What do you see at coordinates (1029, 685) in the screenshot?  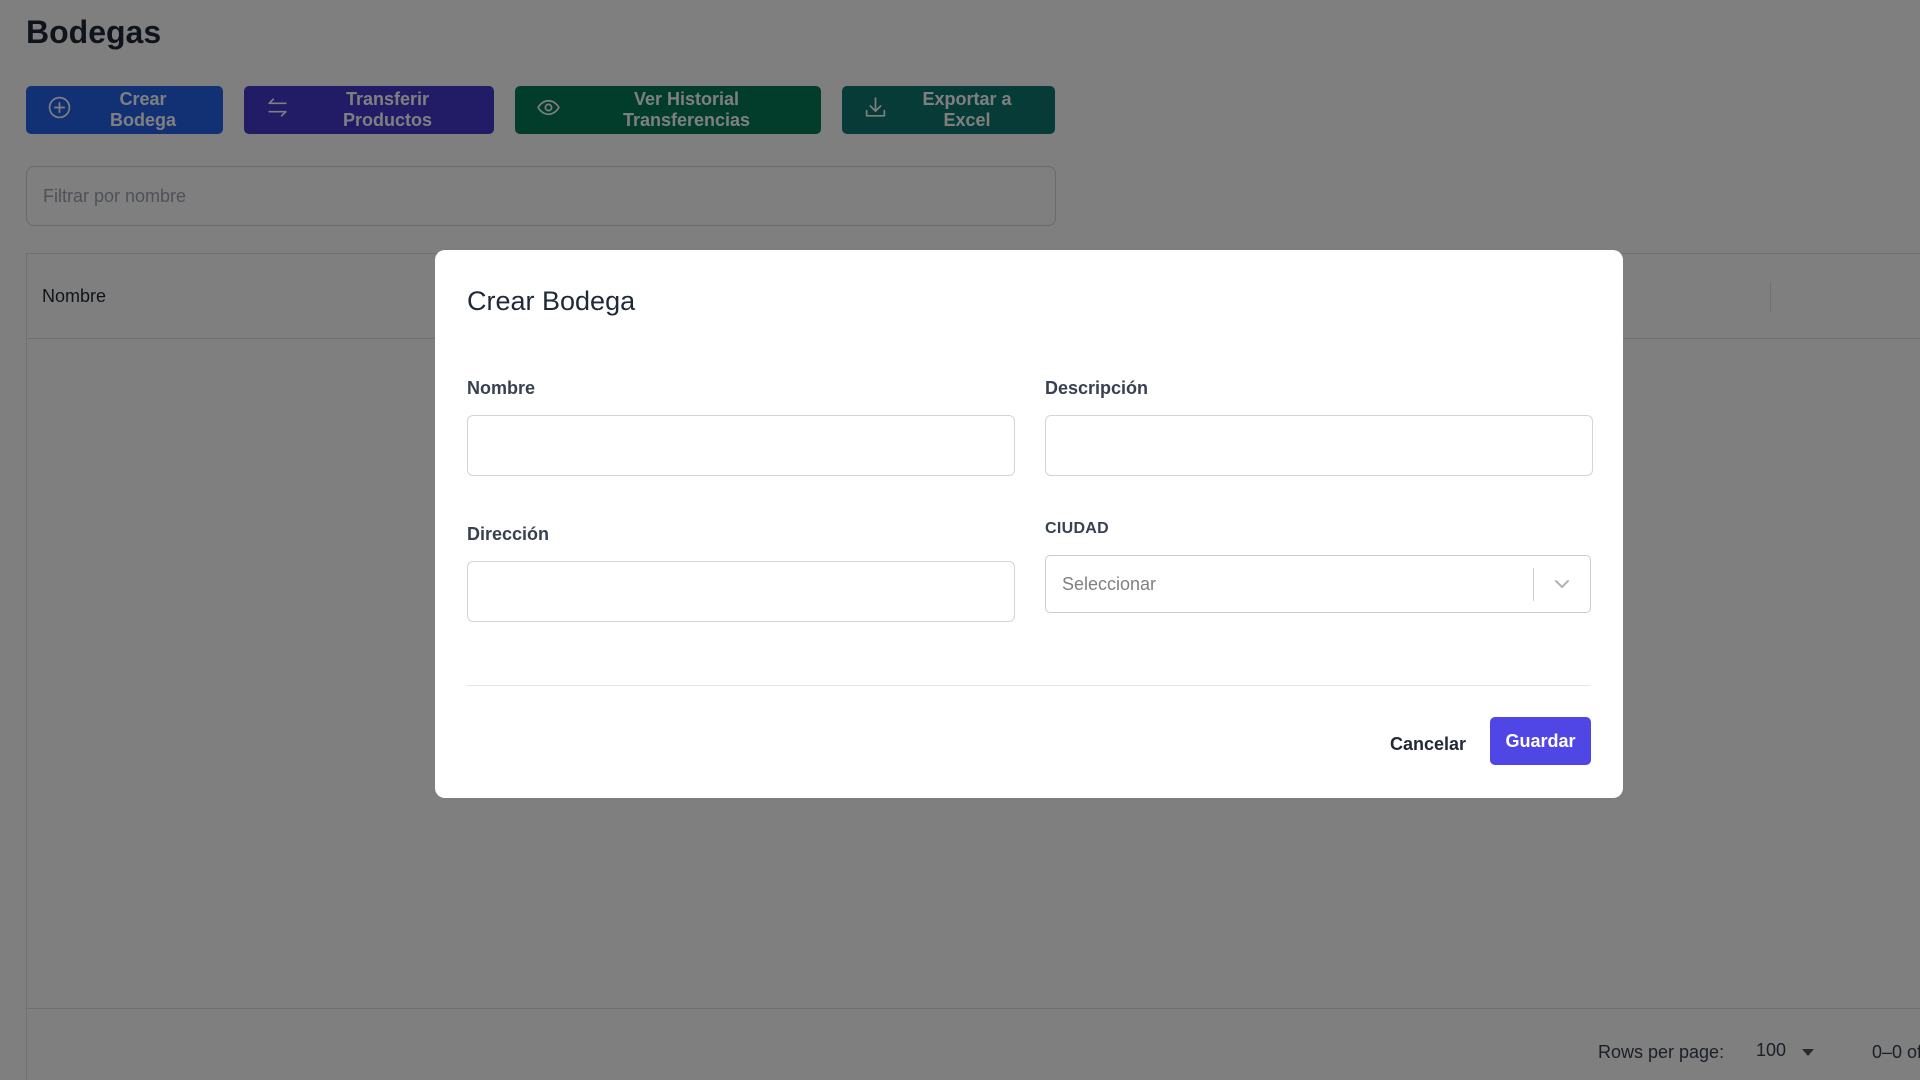 I see `dialog-divider` at bounding box center [1029, 685].